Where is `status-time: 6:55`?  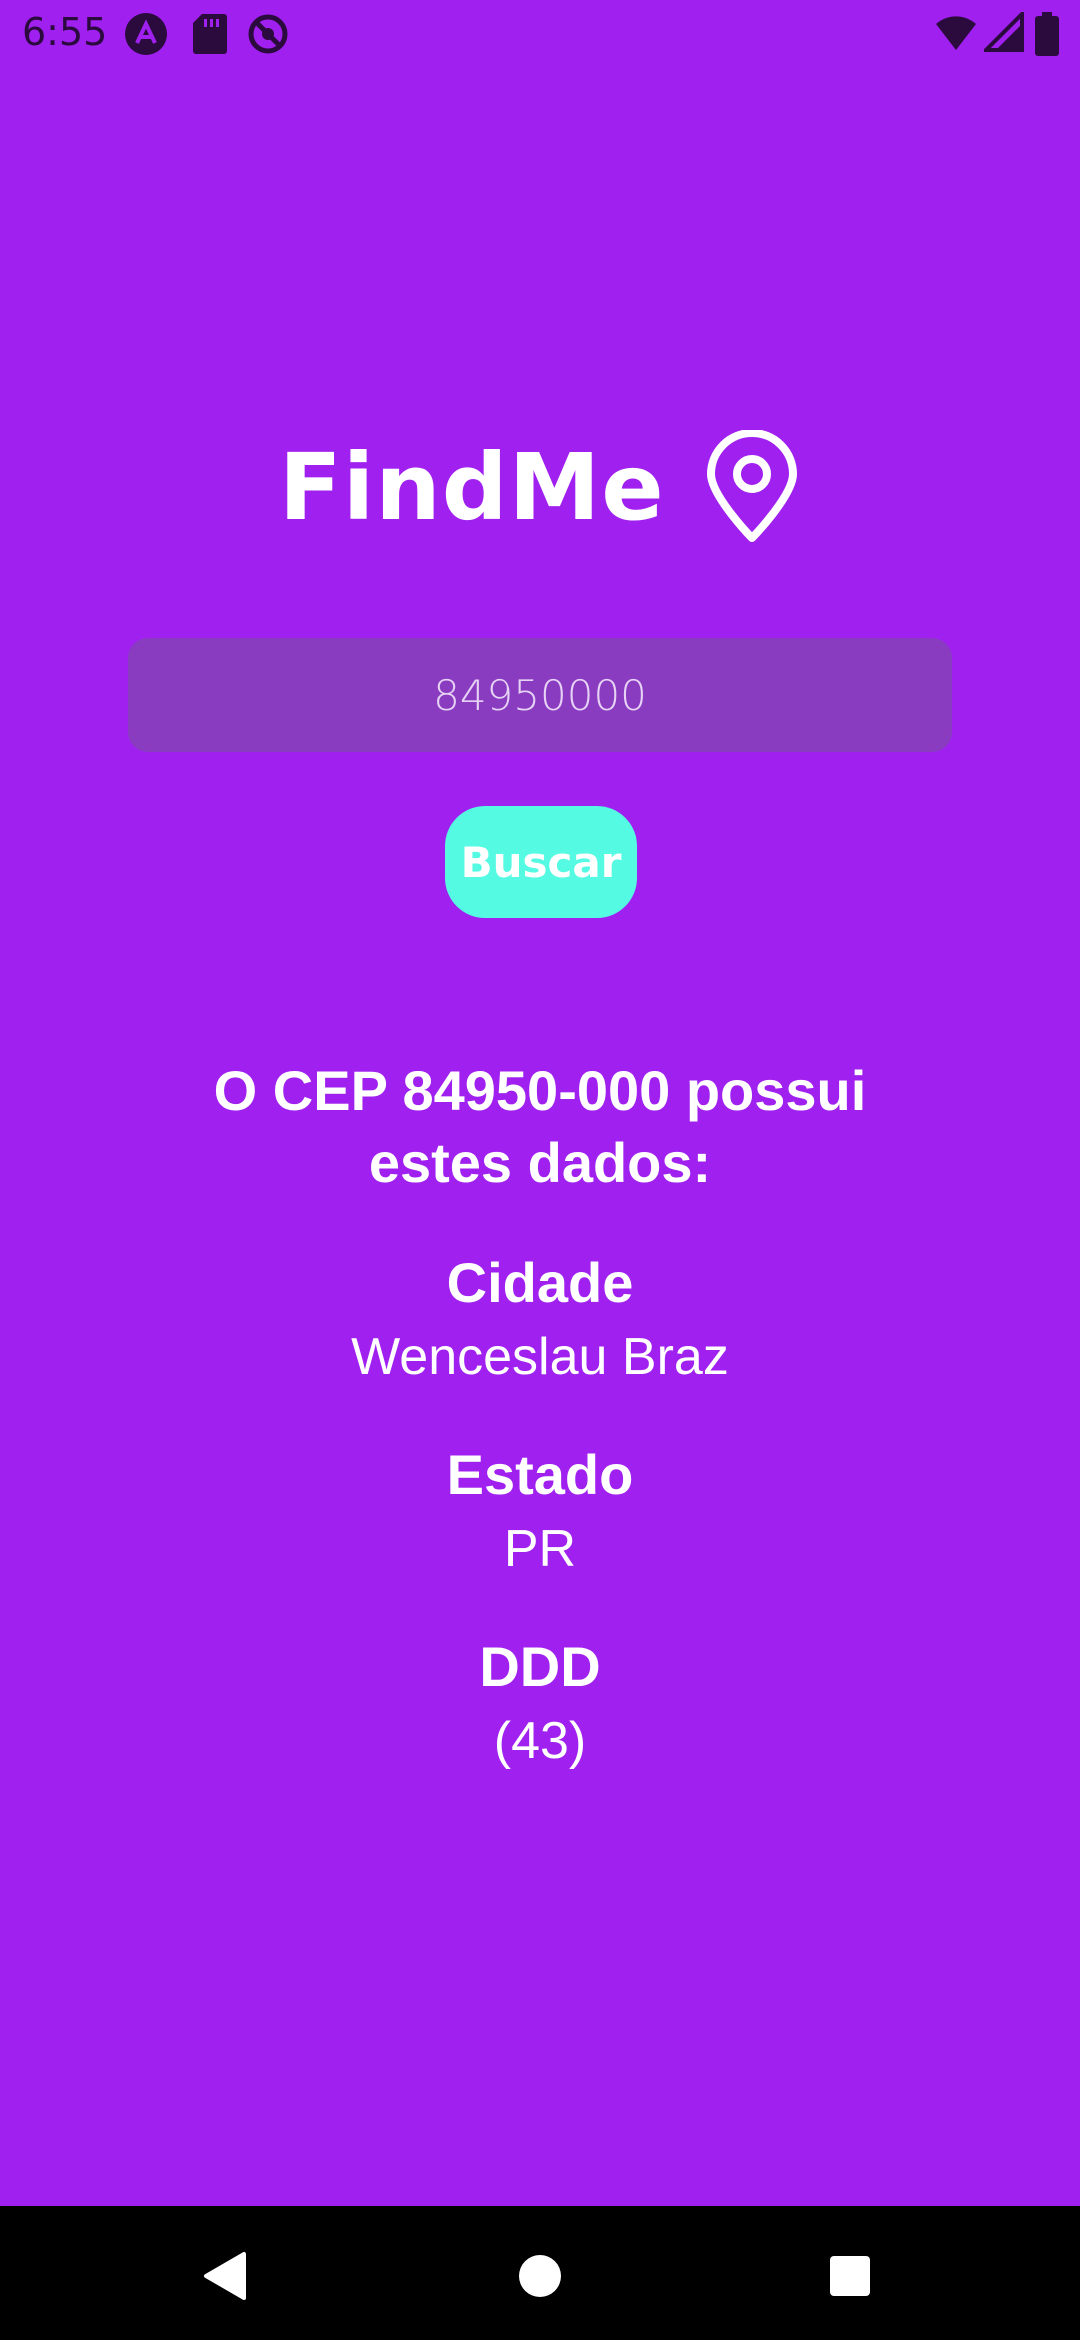 status-time: 6:55 is located at coordinates (65, 32).